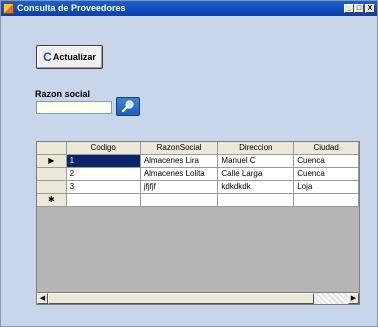  What do you see at coordinates (52, 148) in the screenshot?
I see `grid-corner-header` at bounding box center [52, 148].